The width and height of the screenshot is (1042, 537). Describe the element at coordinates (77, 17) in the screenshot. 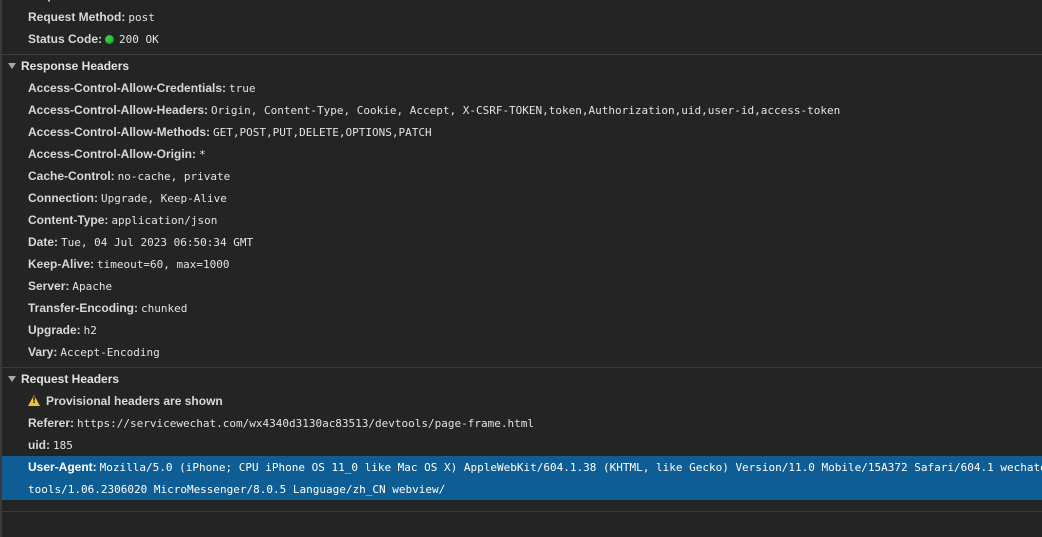

I see `request-method-key: Request Method:` at that location.